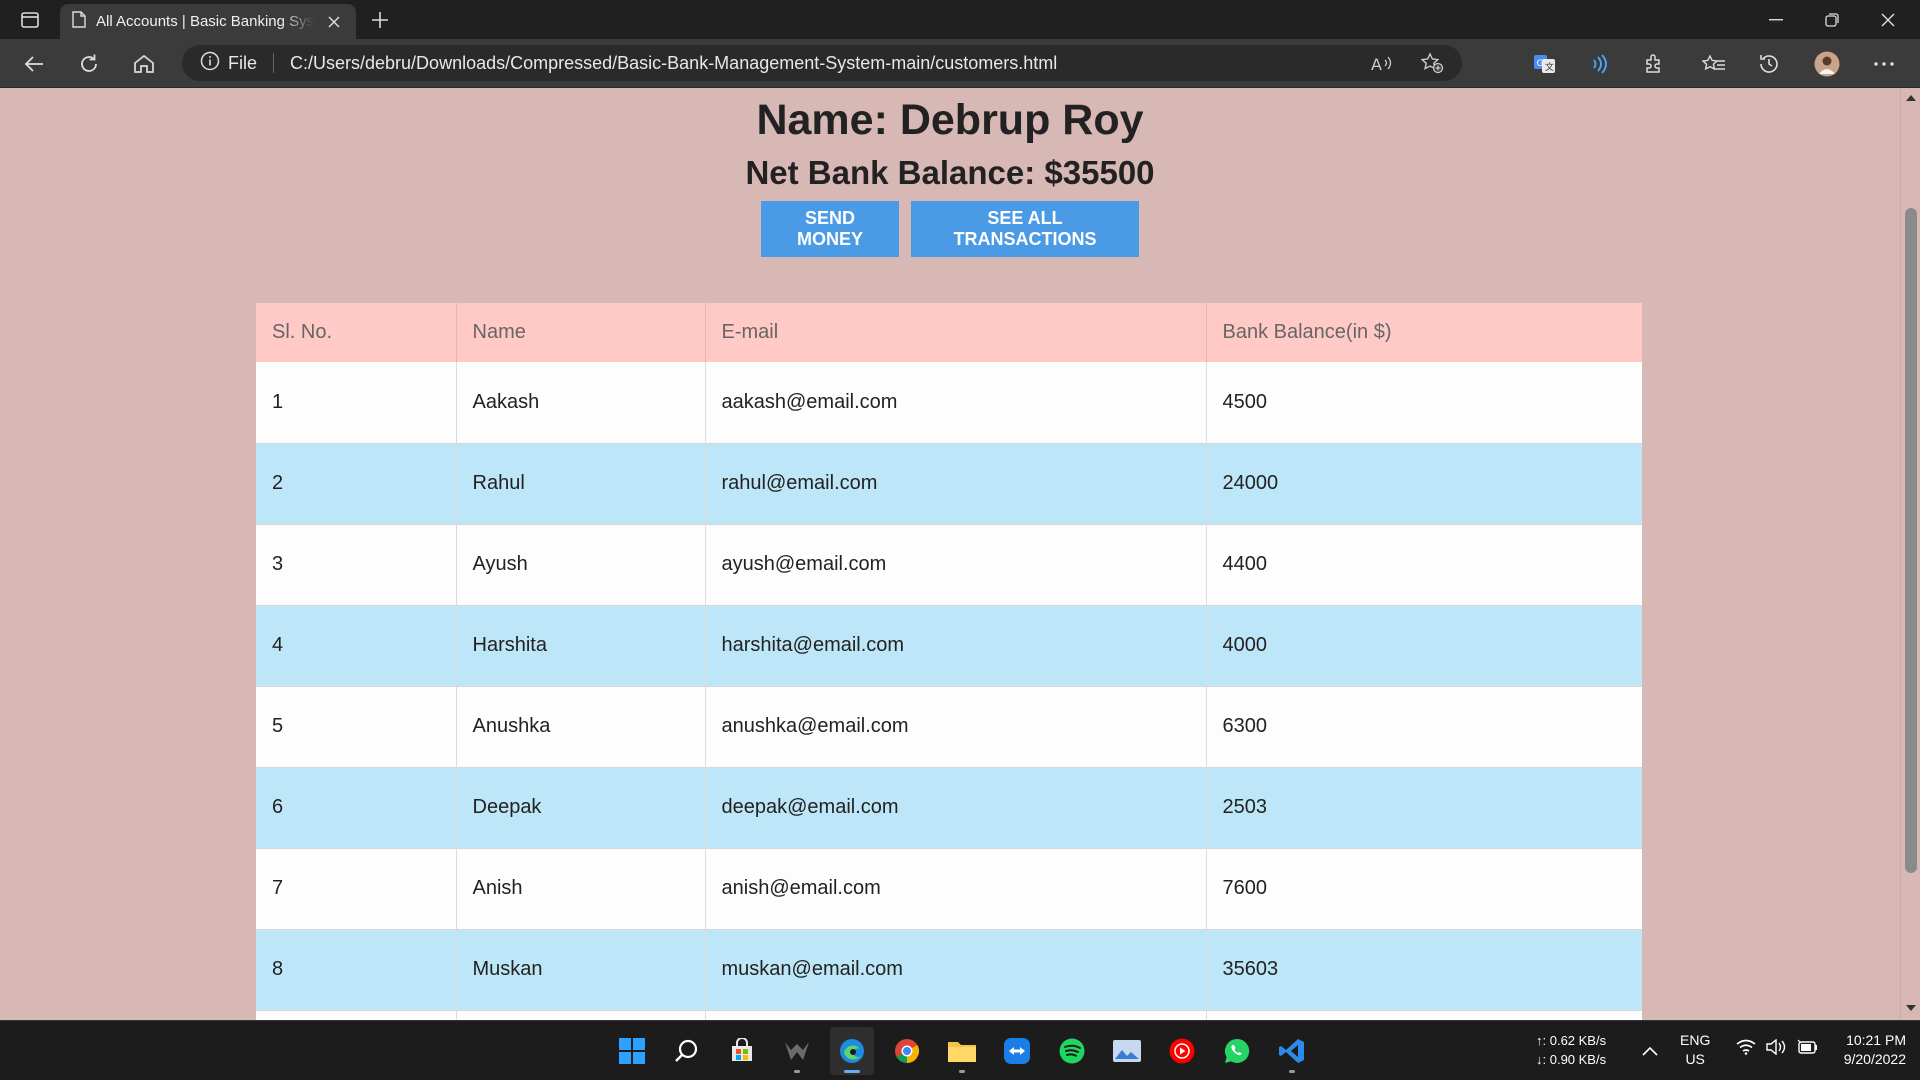 The height and width of the screenshot is (1080, 1920). Describe the element at coordinates (1695, 1059) in the screenshot. I see `region-code: US` at that location.